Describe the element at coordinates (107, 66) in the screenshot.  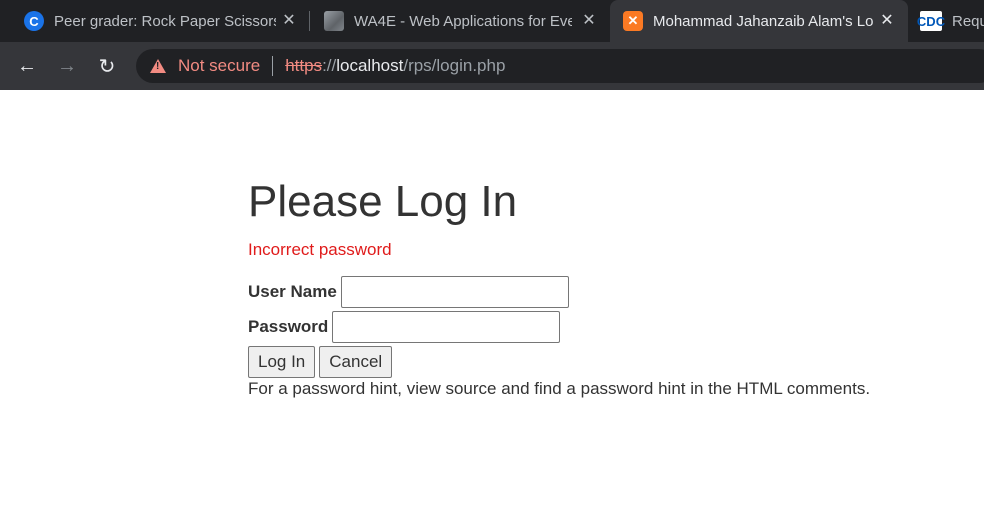
I see `reload-icon: ↻` at that location.